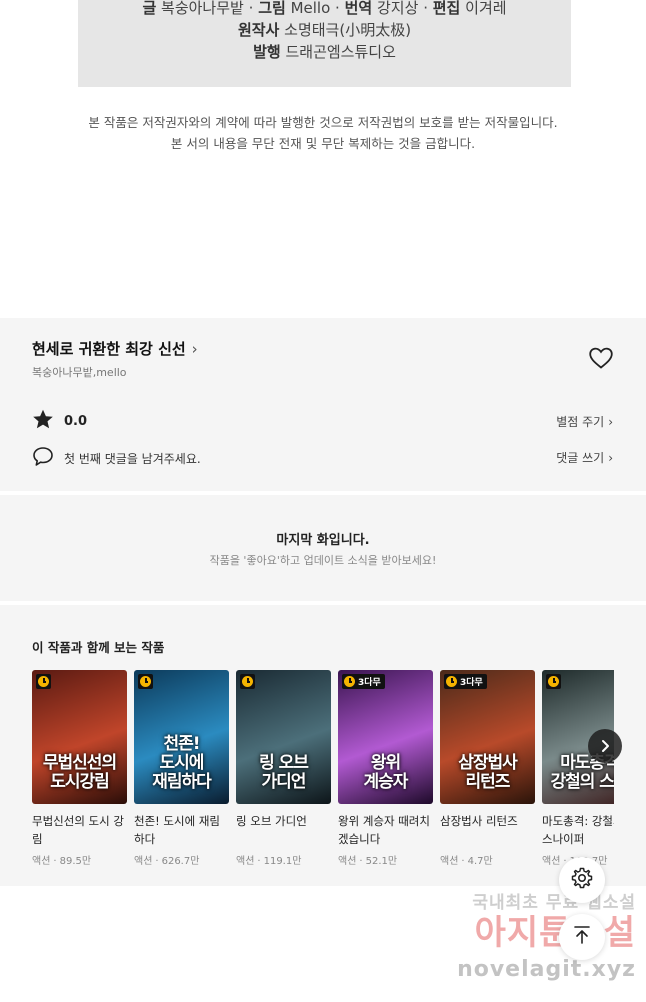  Describe the element at coordinates (272, 8) in the screenshot. I see `art-label: 그림` at that location.